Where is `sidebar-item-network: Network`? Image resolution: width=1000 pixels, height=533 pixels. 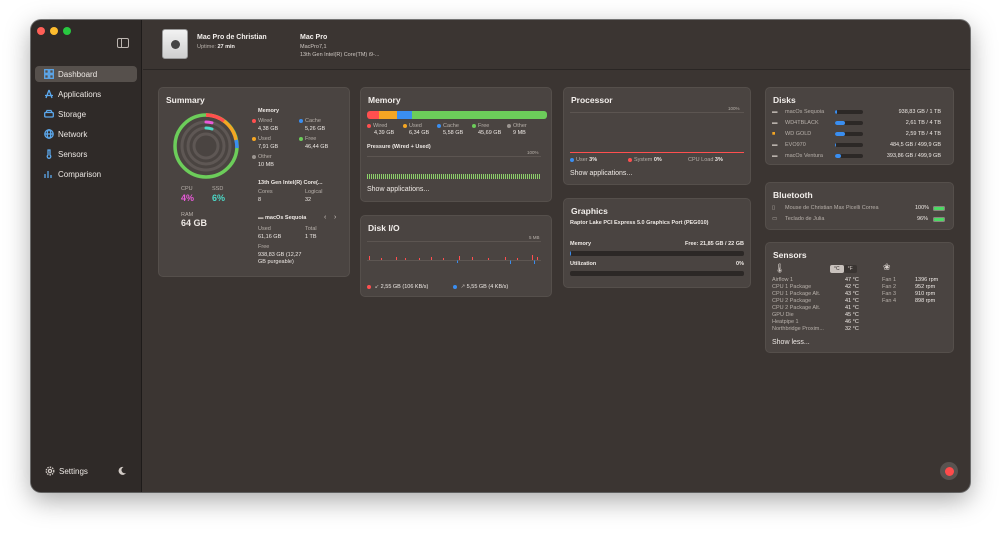 sidebar-item-network: Network is located at coordinates (86, 134).